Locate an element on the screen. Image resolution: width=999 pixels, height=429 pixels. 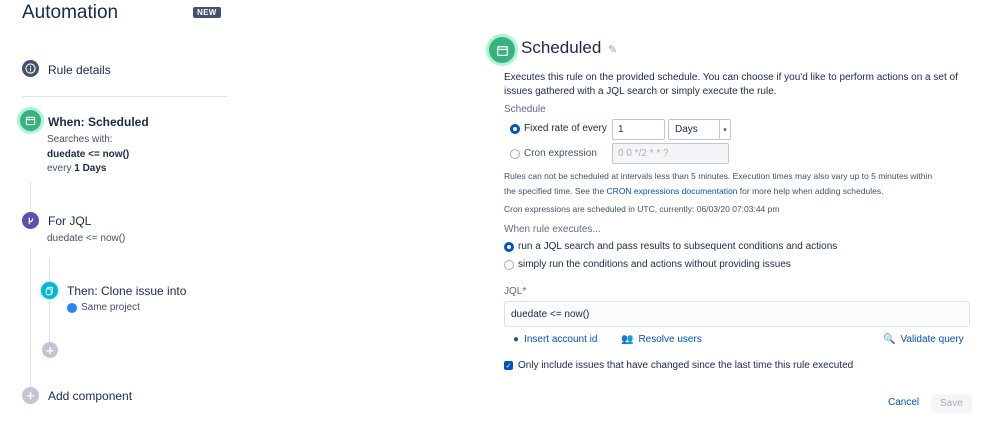
jql-label: JQL* is located at coordinates (515, 291).